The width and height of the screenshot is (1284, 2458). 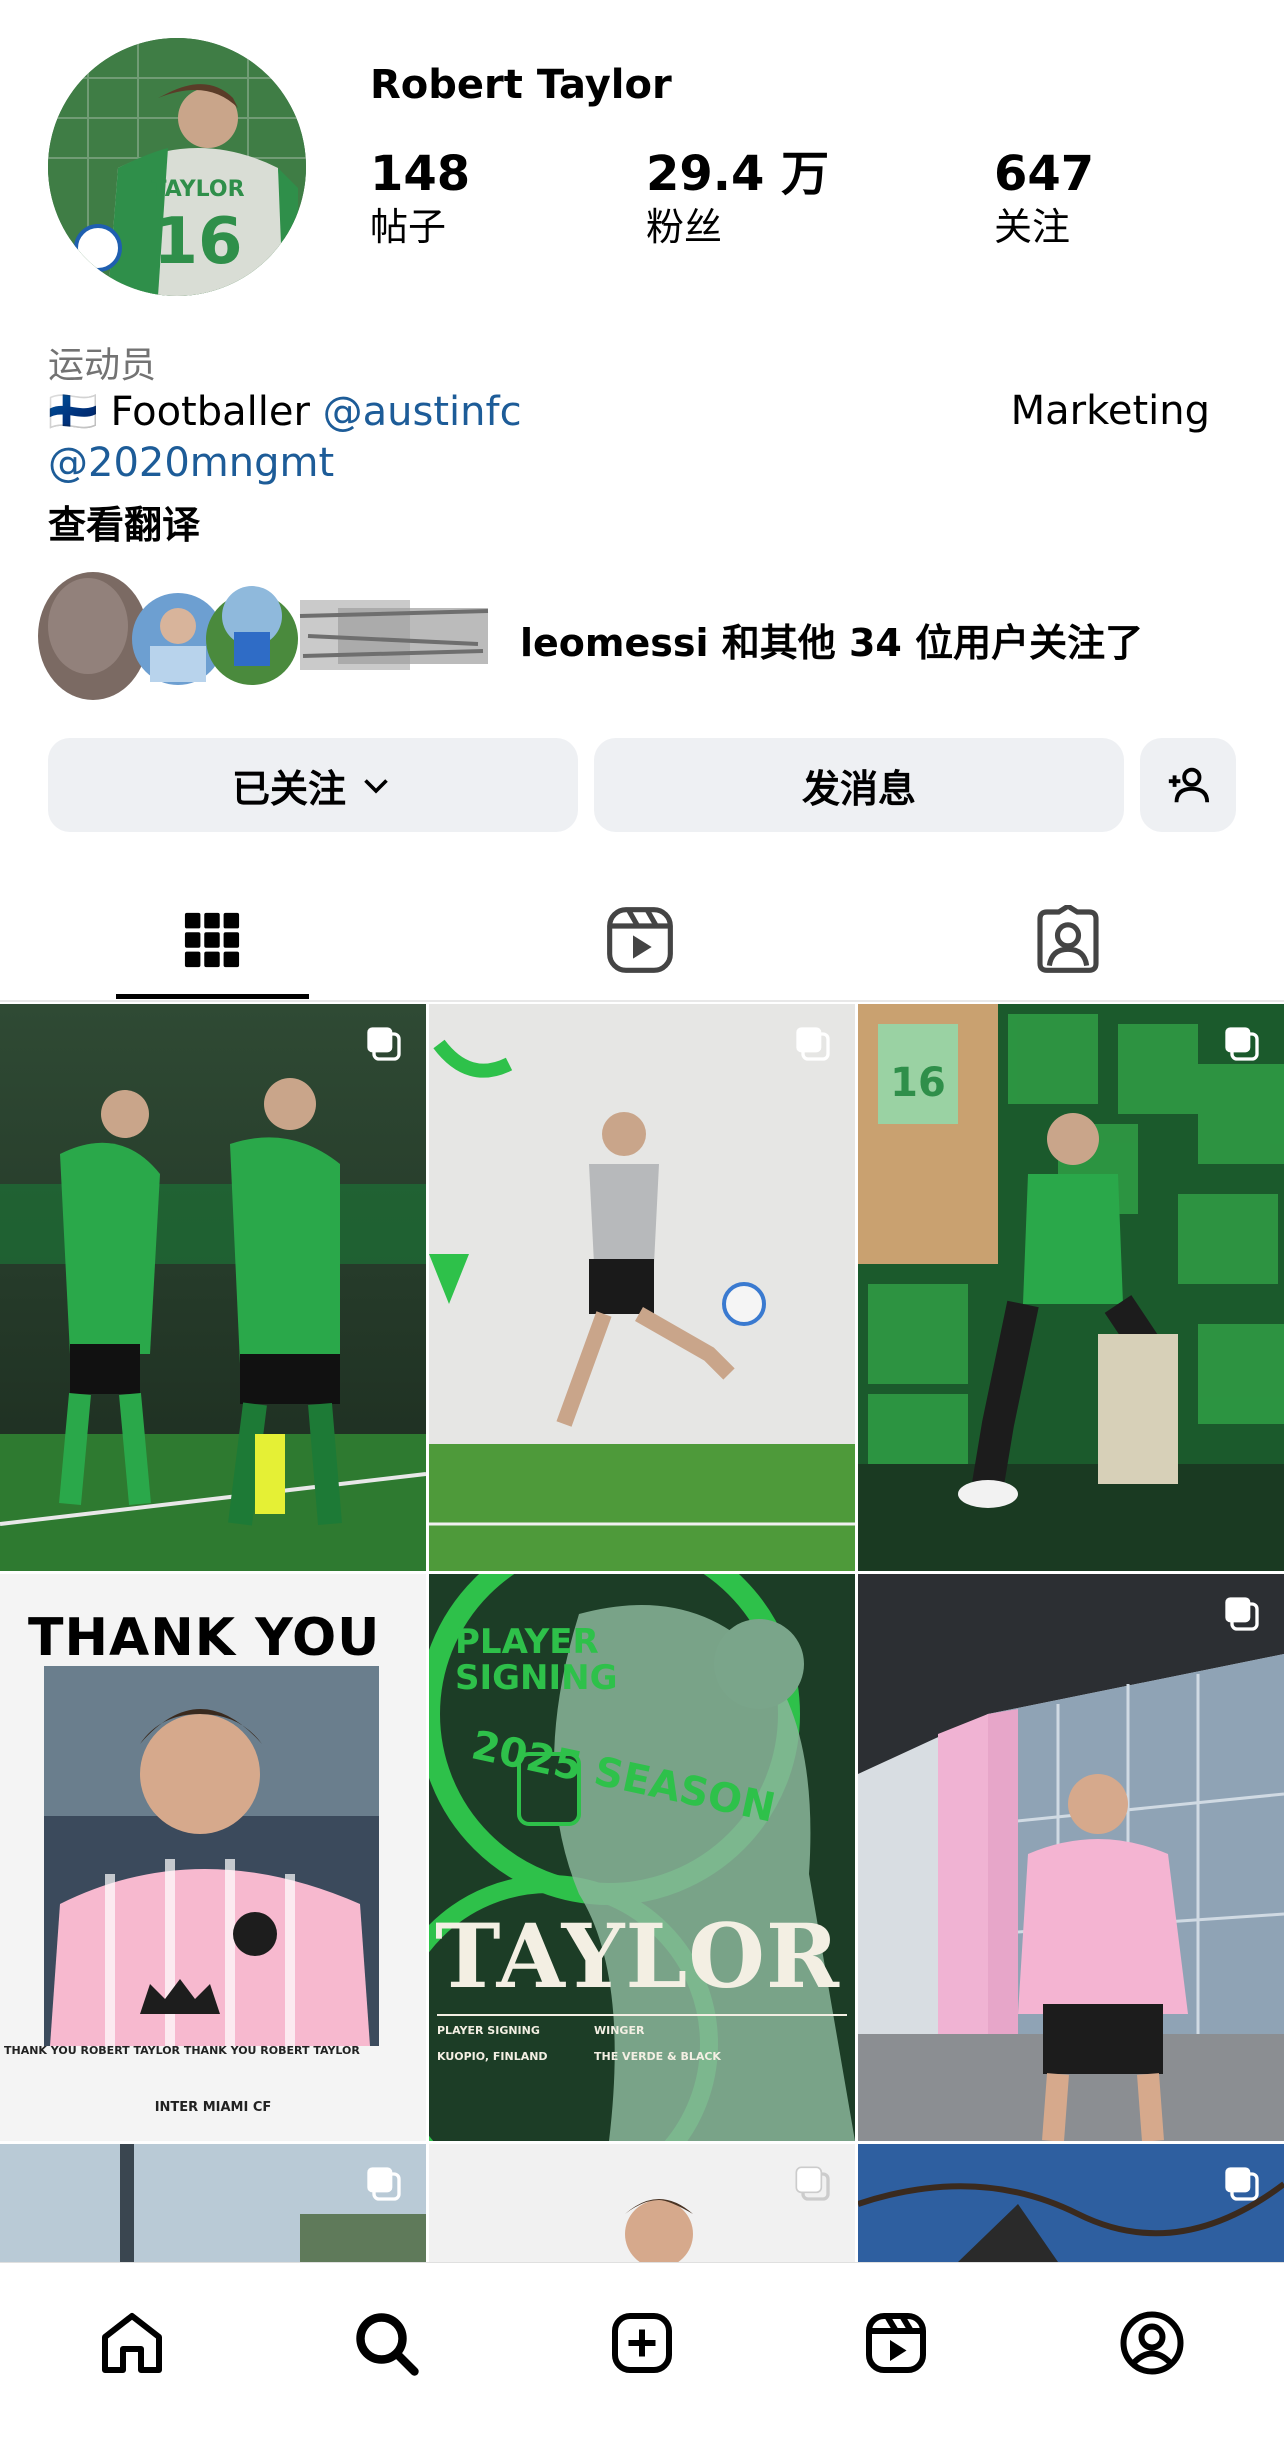 What do you see at coordinates (376, 786) in the screenshot?
I see `chevron-down-icon` at bounding box center [376, 786].